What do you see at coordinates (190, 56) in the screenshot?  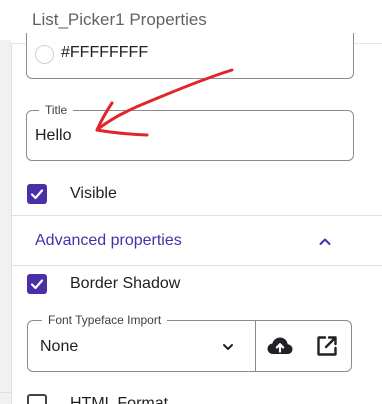 I see `background-color-field: #FFFFFFFF` at bounding box center [190, 56].